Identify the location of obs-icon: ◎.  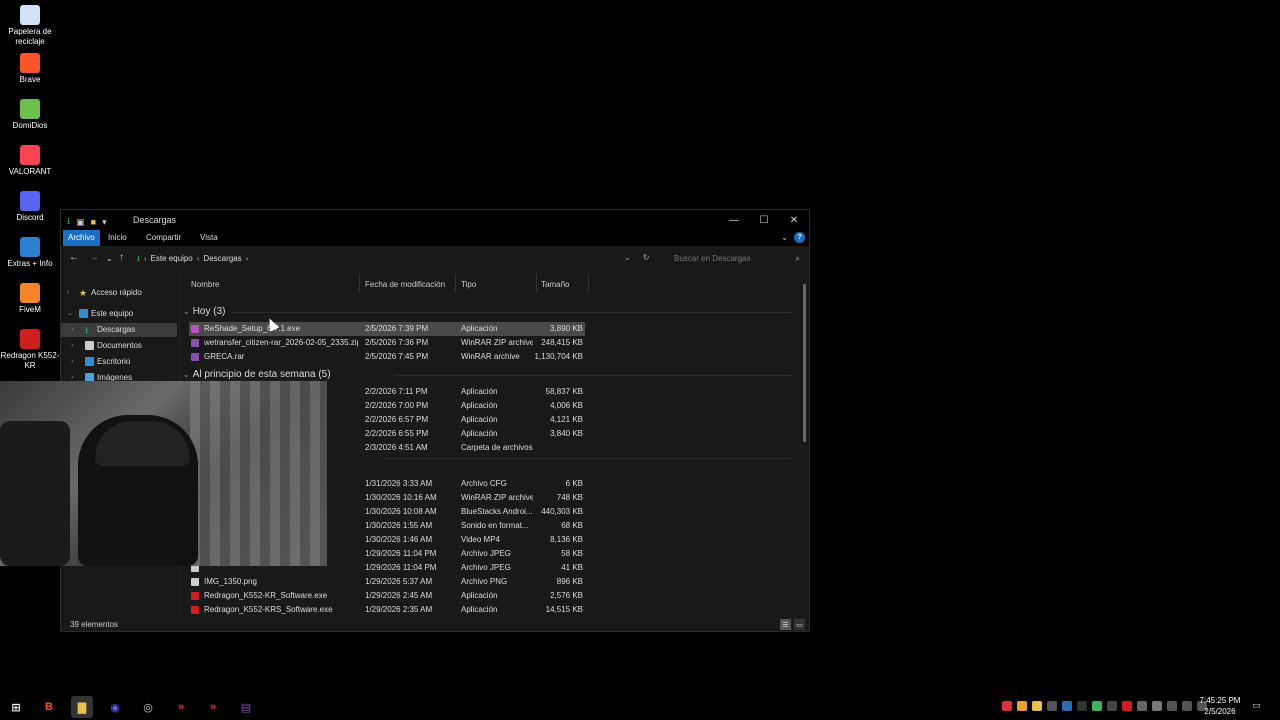
(148, 707).